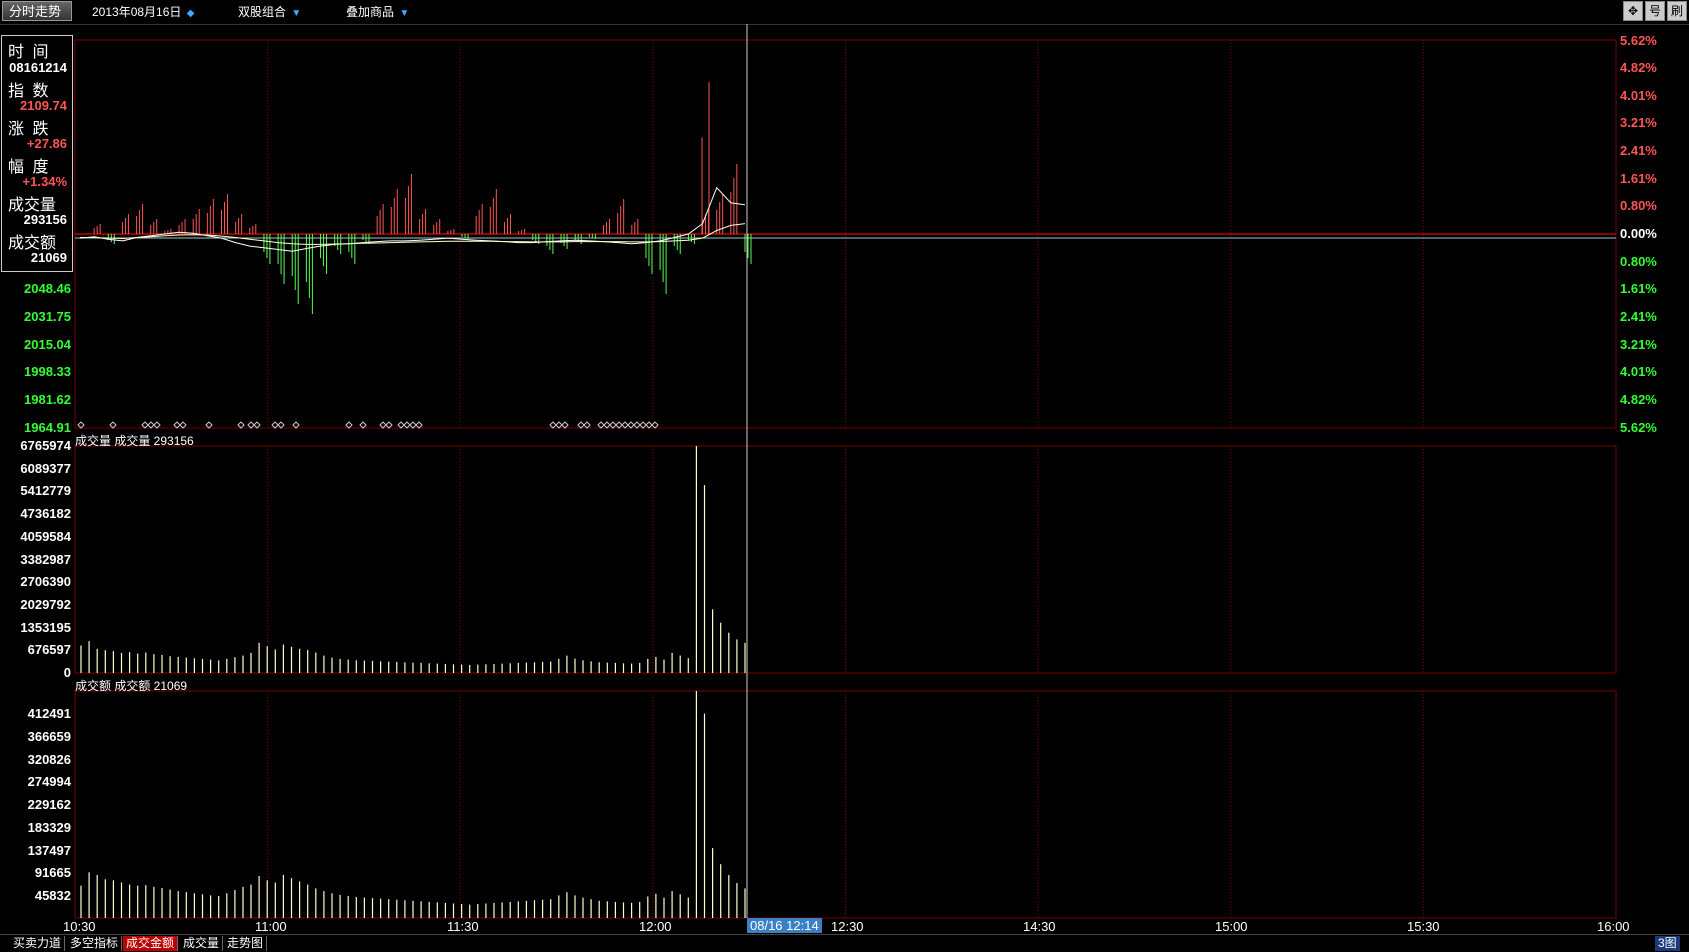 The image size is (1689, 952). Describe the element at coordinates (47, 371) in the screenshot. I see `price-tick: 1998.33` at that location.